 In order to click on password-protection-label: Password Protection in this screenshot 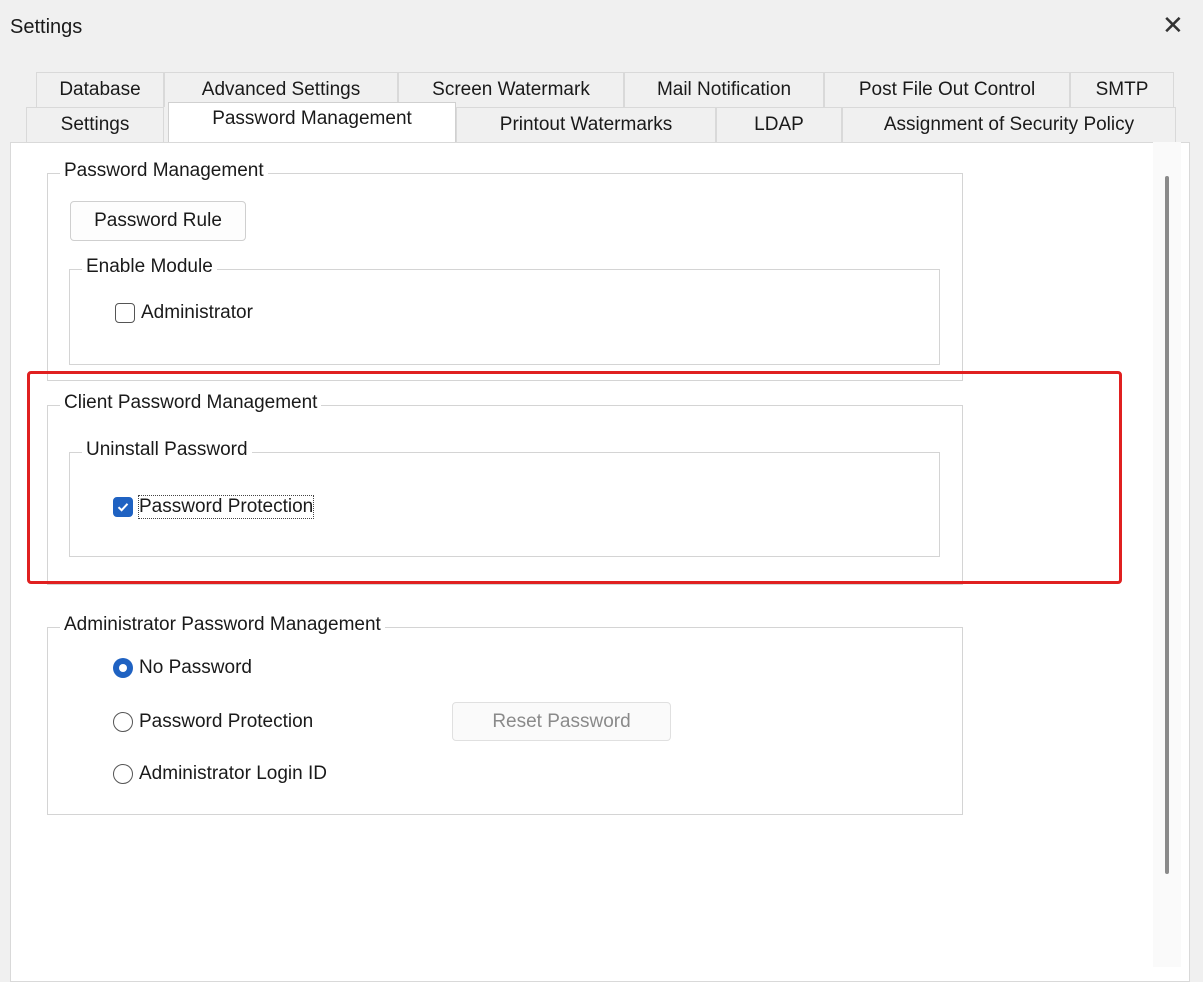, I will do `click(226, 507)`.